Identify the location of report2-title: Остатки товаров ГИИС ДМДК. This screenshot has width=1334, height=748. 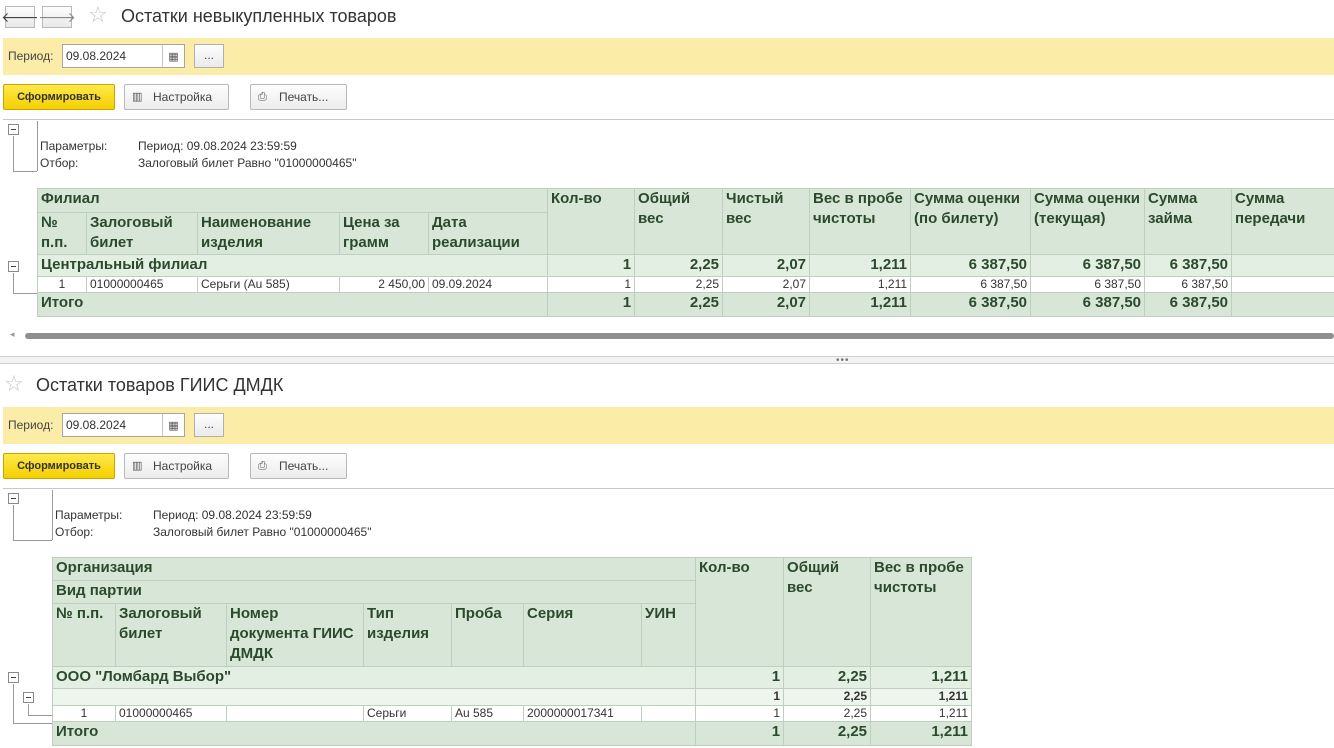
(160, 385).